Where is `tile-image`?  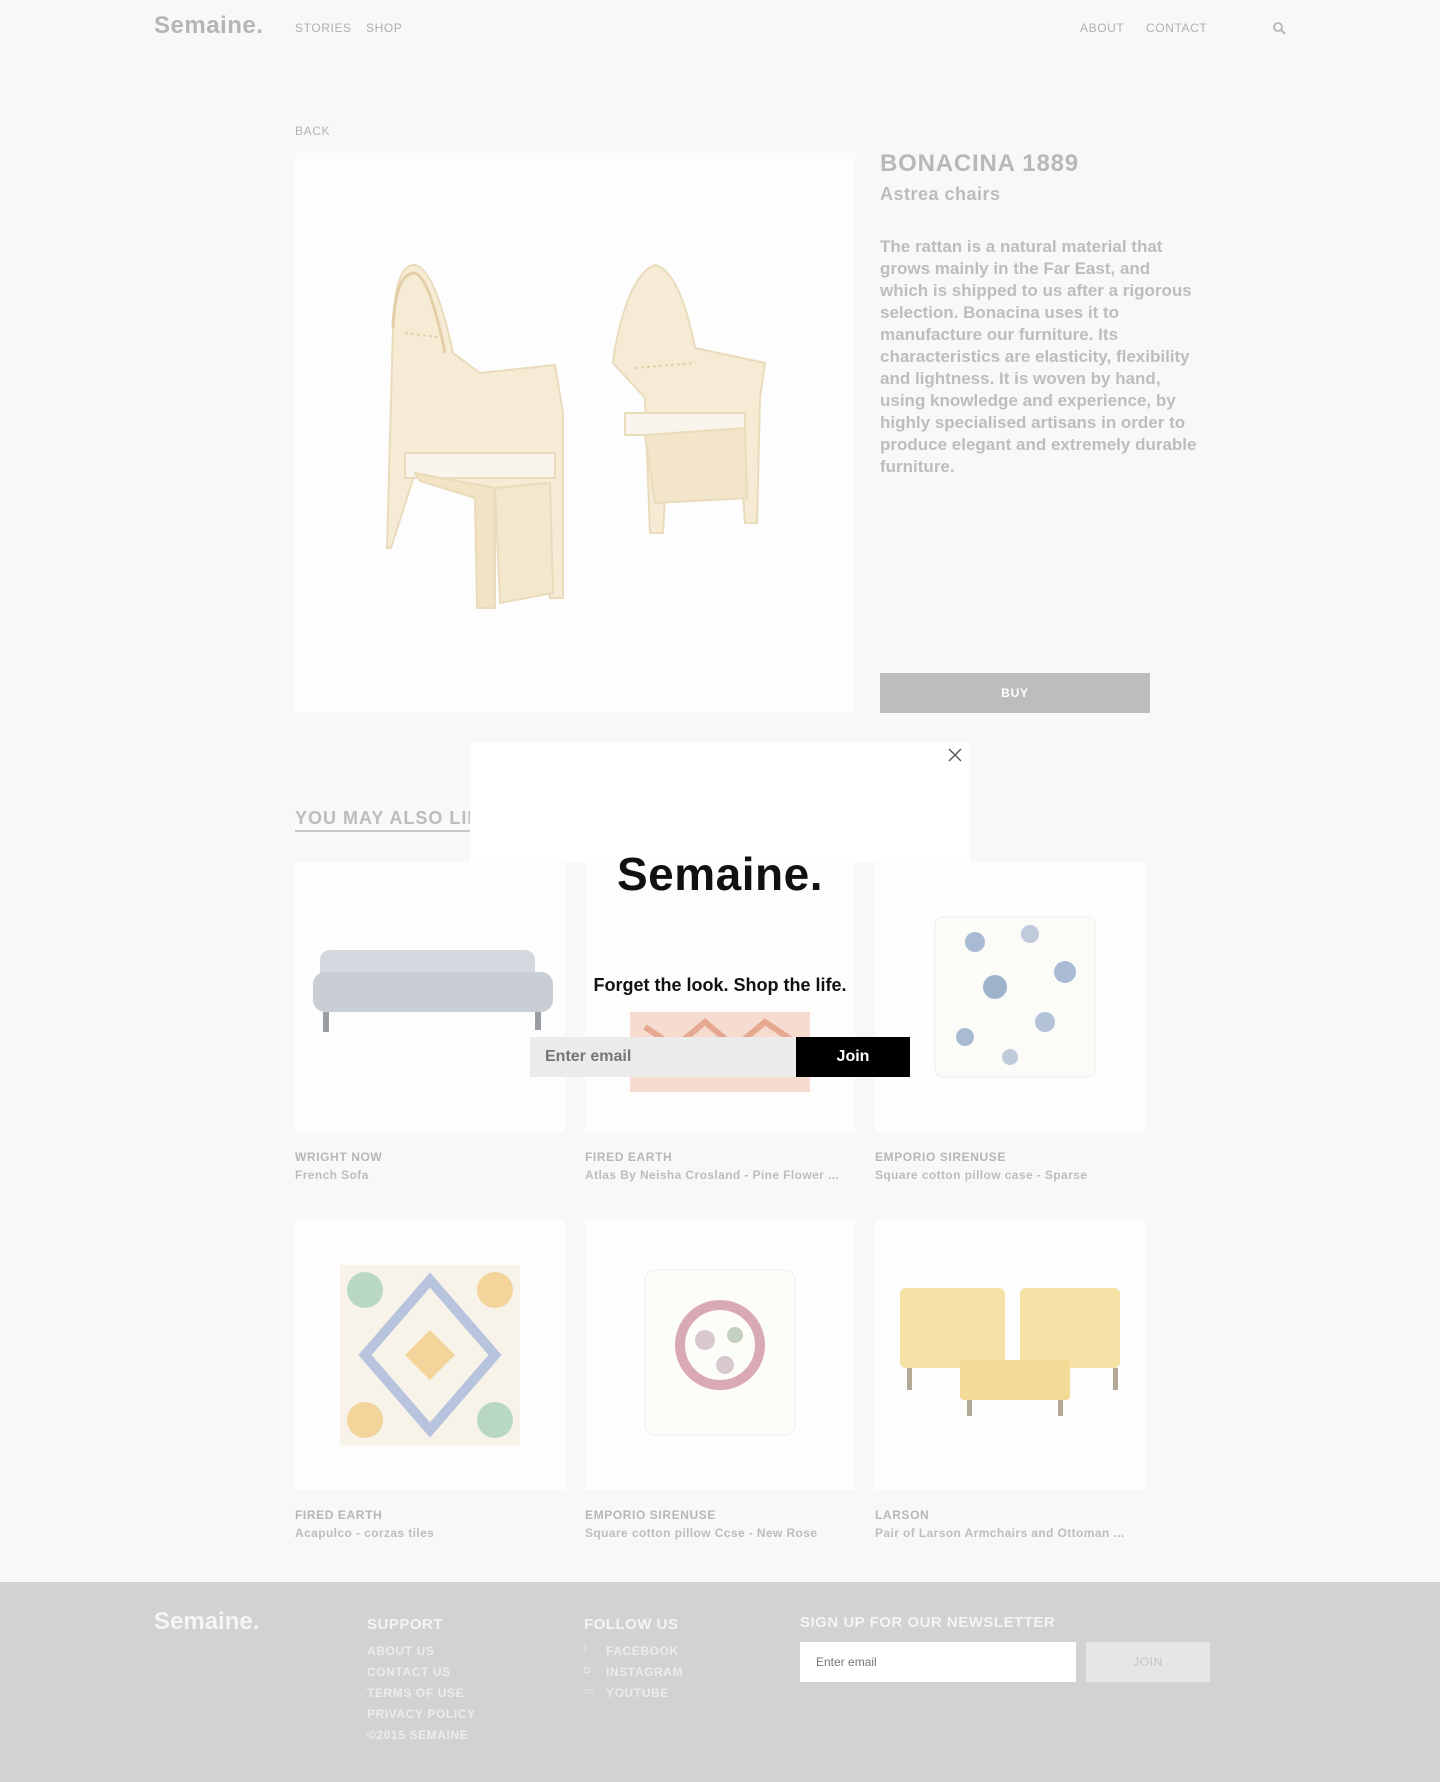
tile-image is located at coordinates (720, 1052).